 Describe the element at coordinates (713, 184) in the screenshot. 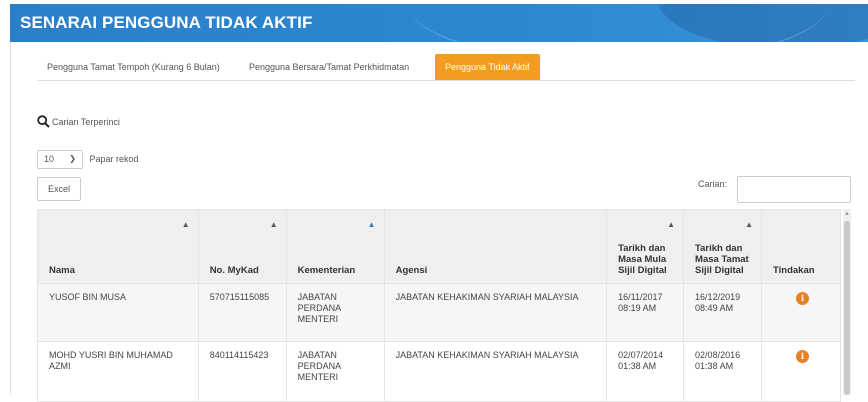

I see `filter-label: Carian:` at that location.